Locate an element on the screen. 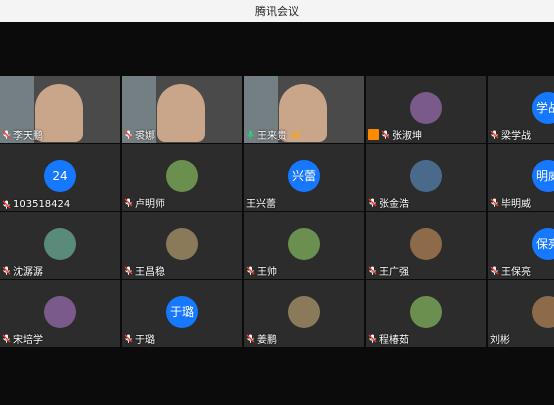 Image resolution: width=554 pixels, height=405 pixels. avatar: 24 is located at coordinates (60, 176).